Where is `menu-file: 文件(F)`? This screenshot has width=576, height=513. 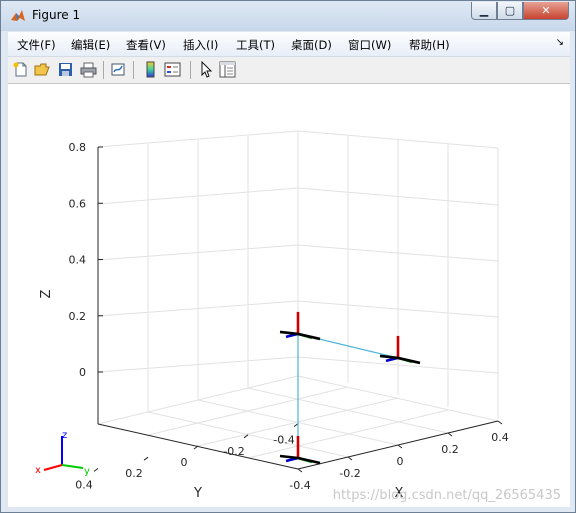 menu-file: 文件(F) is located at coordinates (36, 45).